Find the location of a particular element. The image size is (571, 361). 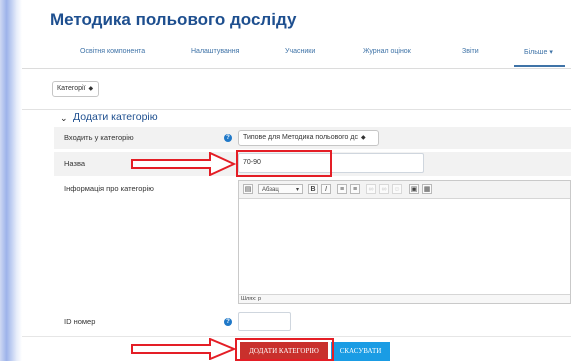

toolbar-toggle-icon: ▤ is located at coordinates (248, 189).